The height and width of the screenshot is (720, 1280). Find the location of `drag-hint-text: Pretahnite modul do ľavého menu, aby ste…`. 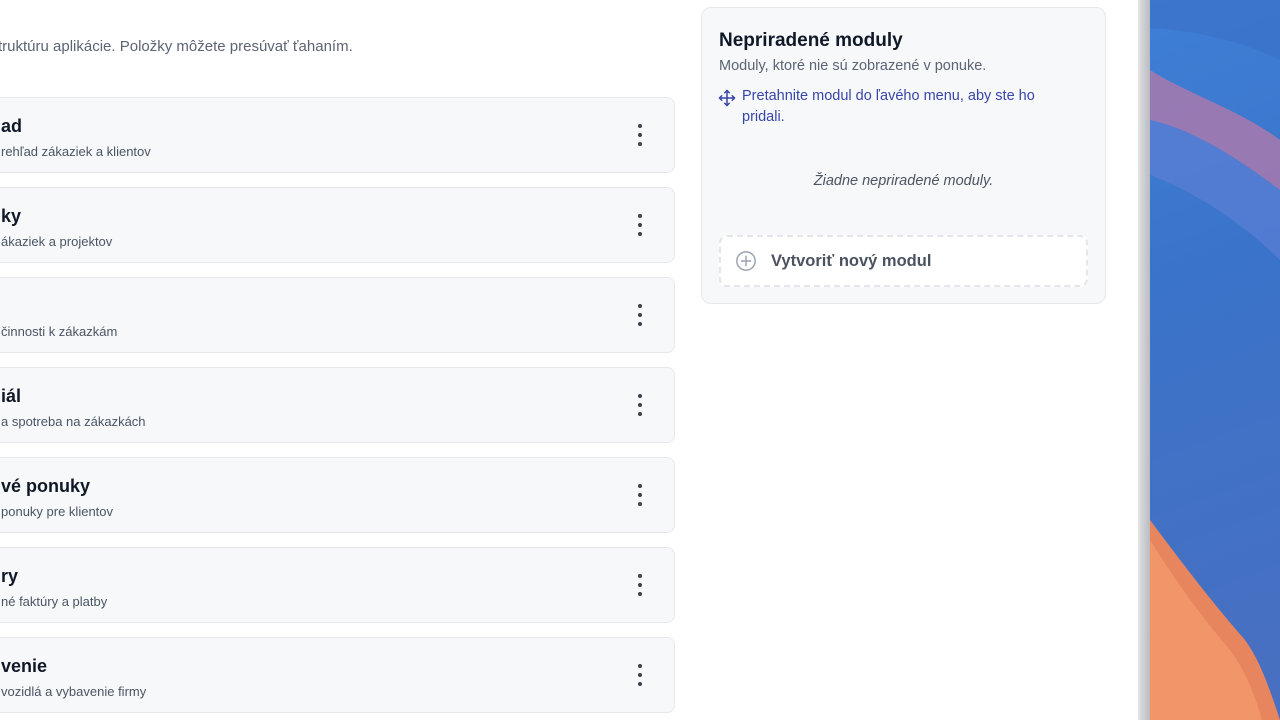

drag-hint-text: Pretahnite modul do ľavého menu, aby ste… is located at coordinates (888, 107).